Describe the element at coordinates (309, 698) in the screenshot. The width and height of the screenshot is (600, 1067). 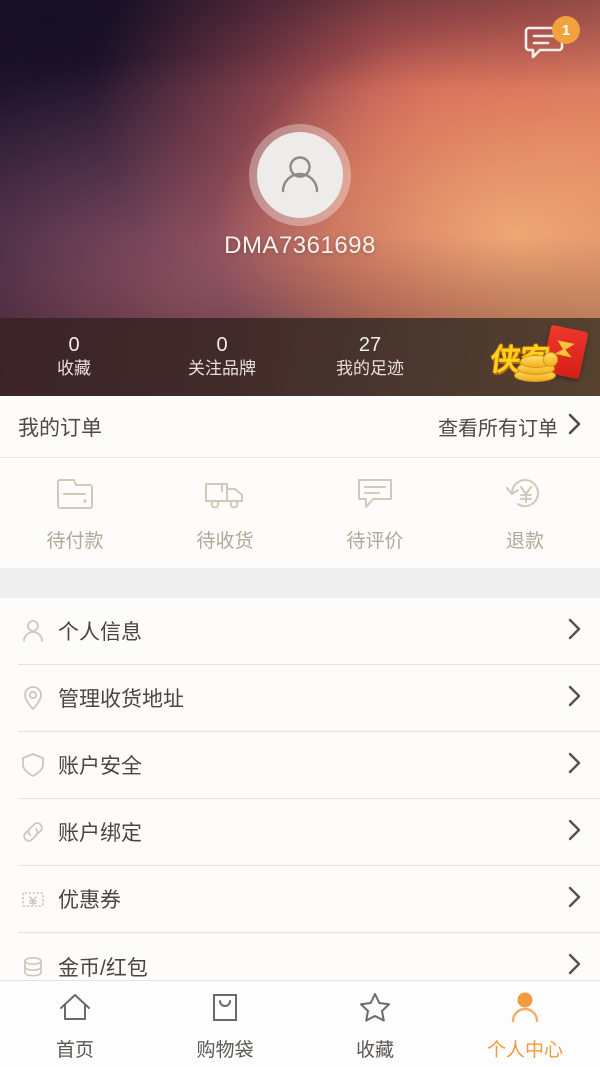
I see `menu-item-manage-address: 管理收货地址` at that location.